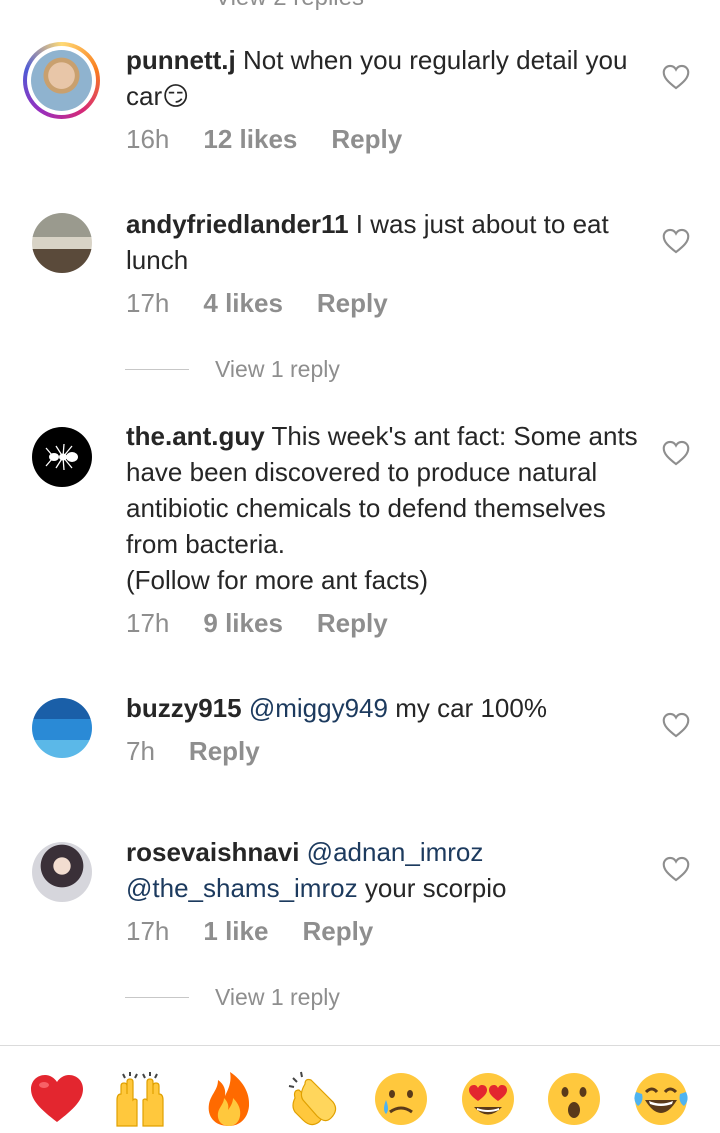  I want to click on timestamp: 16h, so click(148, 139).